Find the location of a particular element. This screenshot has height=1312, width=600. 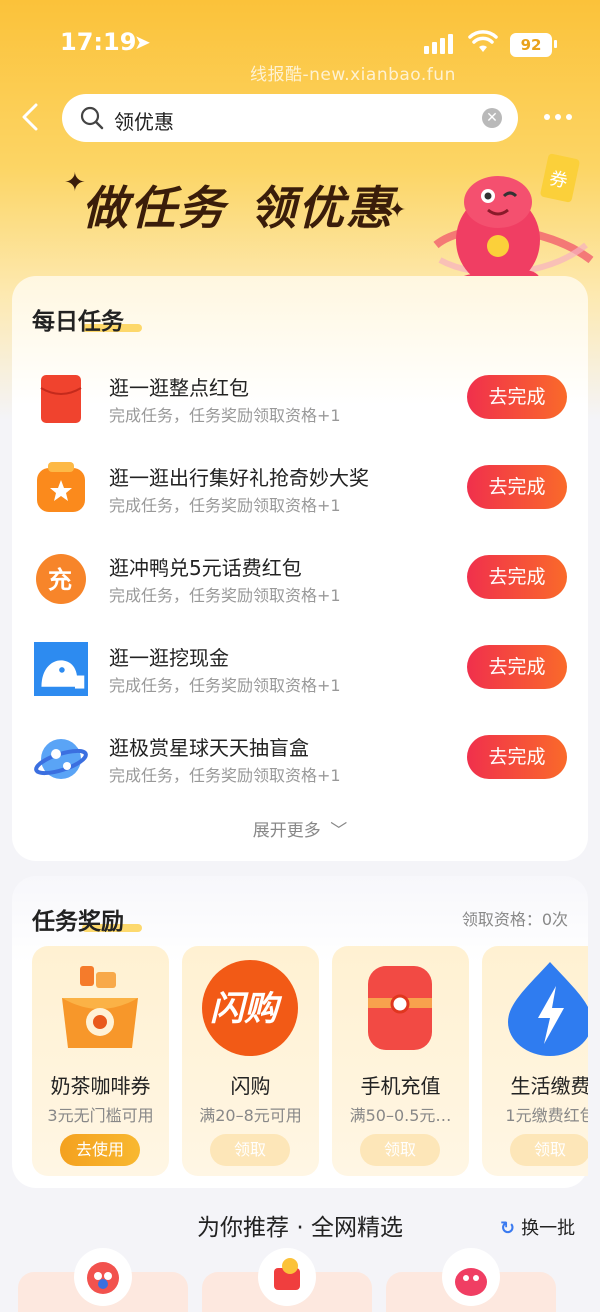

task-title: 逛一逛整点红包 is located at coordinates (179, 388).